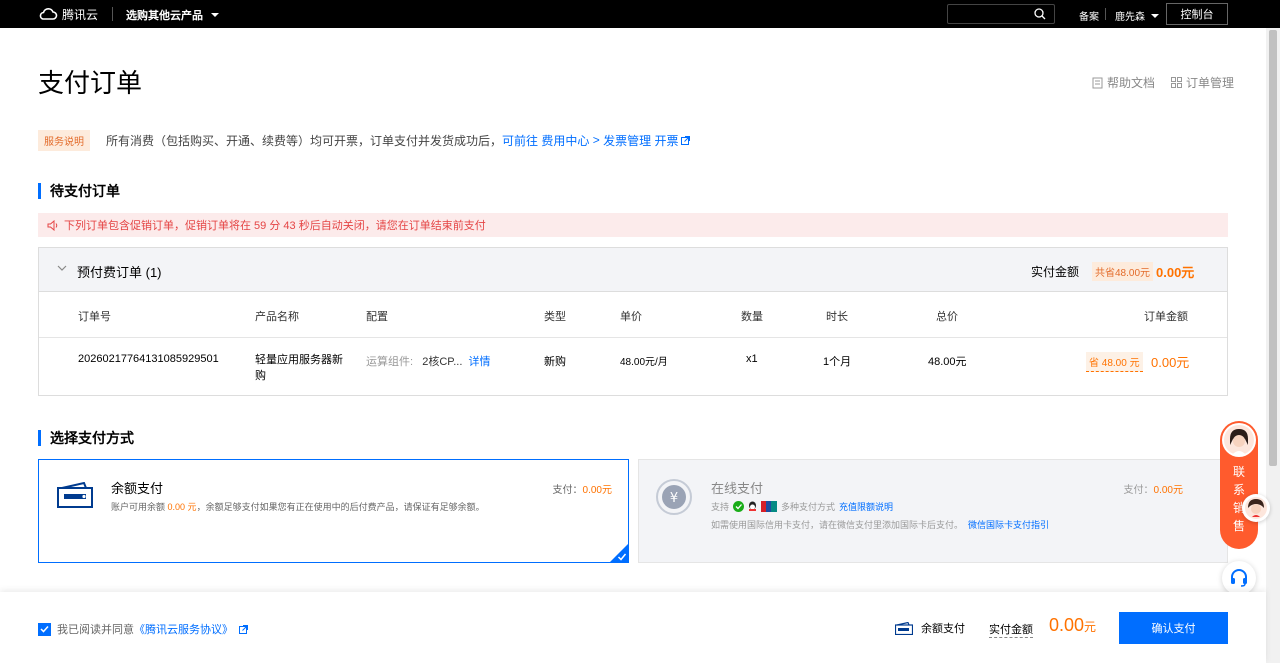 This screenshot has height=663, width=1280. I want to click on balance-pay-amount: 支付：0.00元, so click(582, 488).